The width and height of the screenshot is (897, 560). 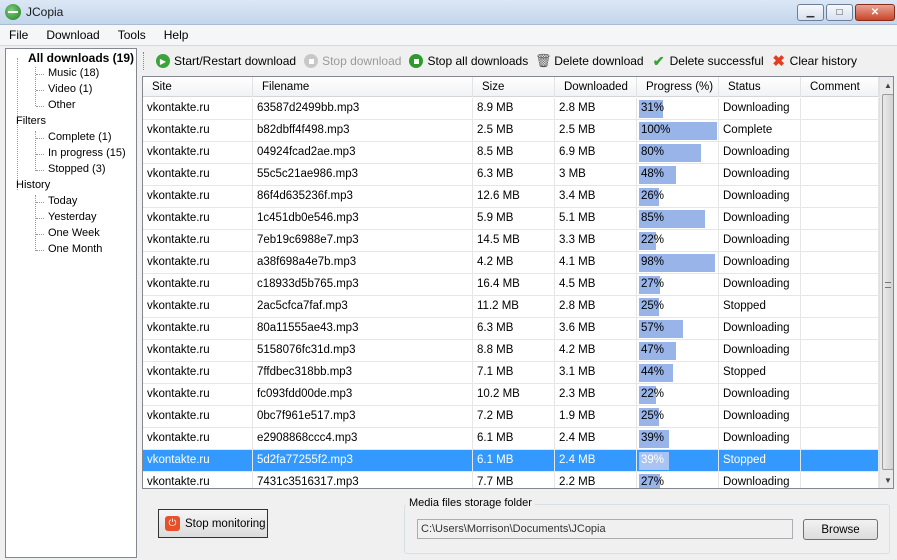 I want to click on column-header-filename: Filename, so click(x=363, y=87).